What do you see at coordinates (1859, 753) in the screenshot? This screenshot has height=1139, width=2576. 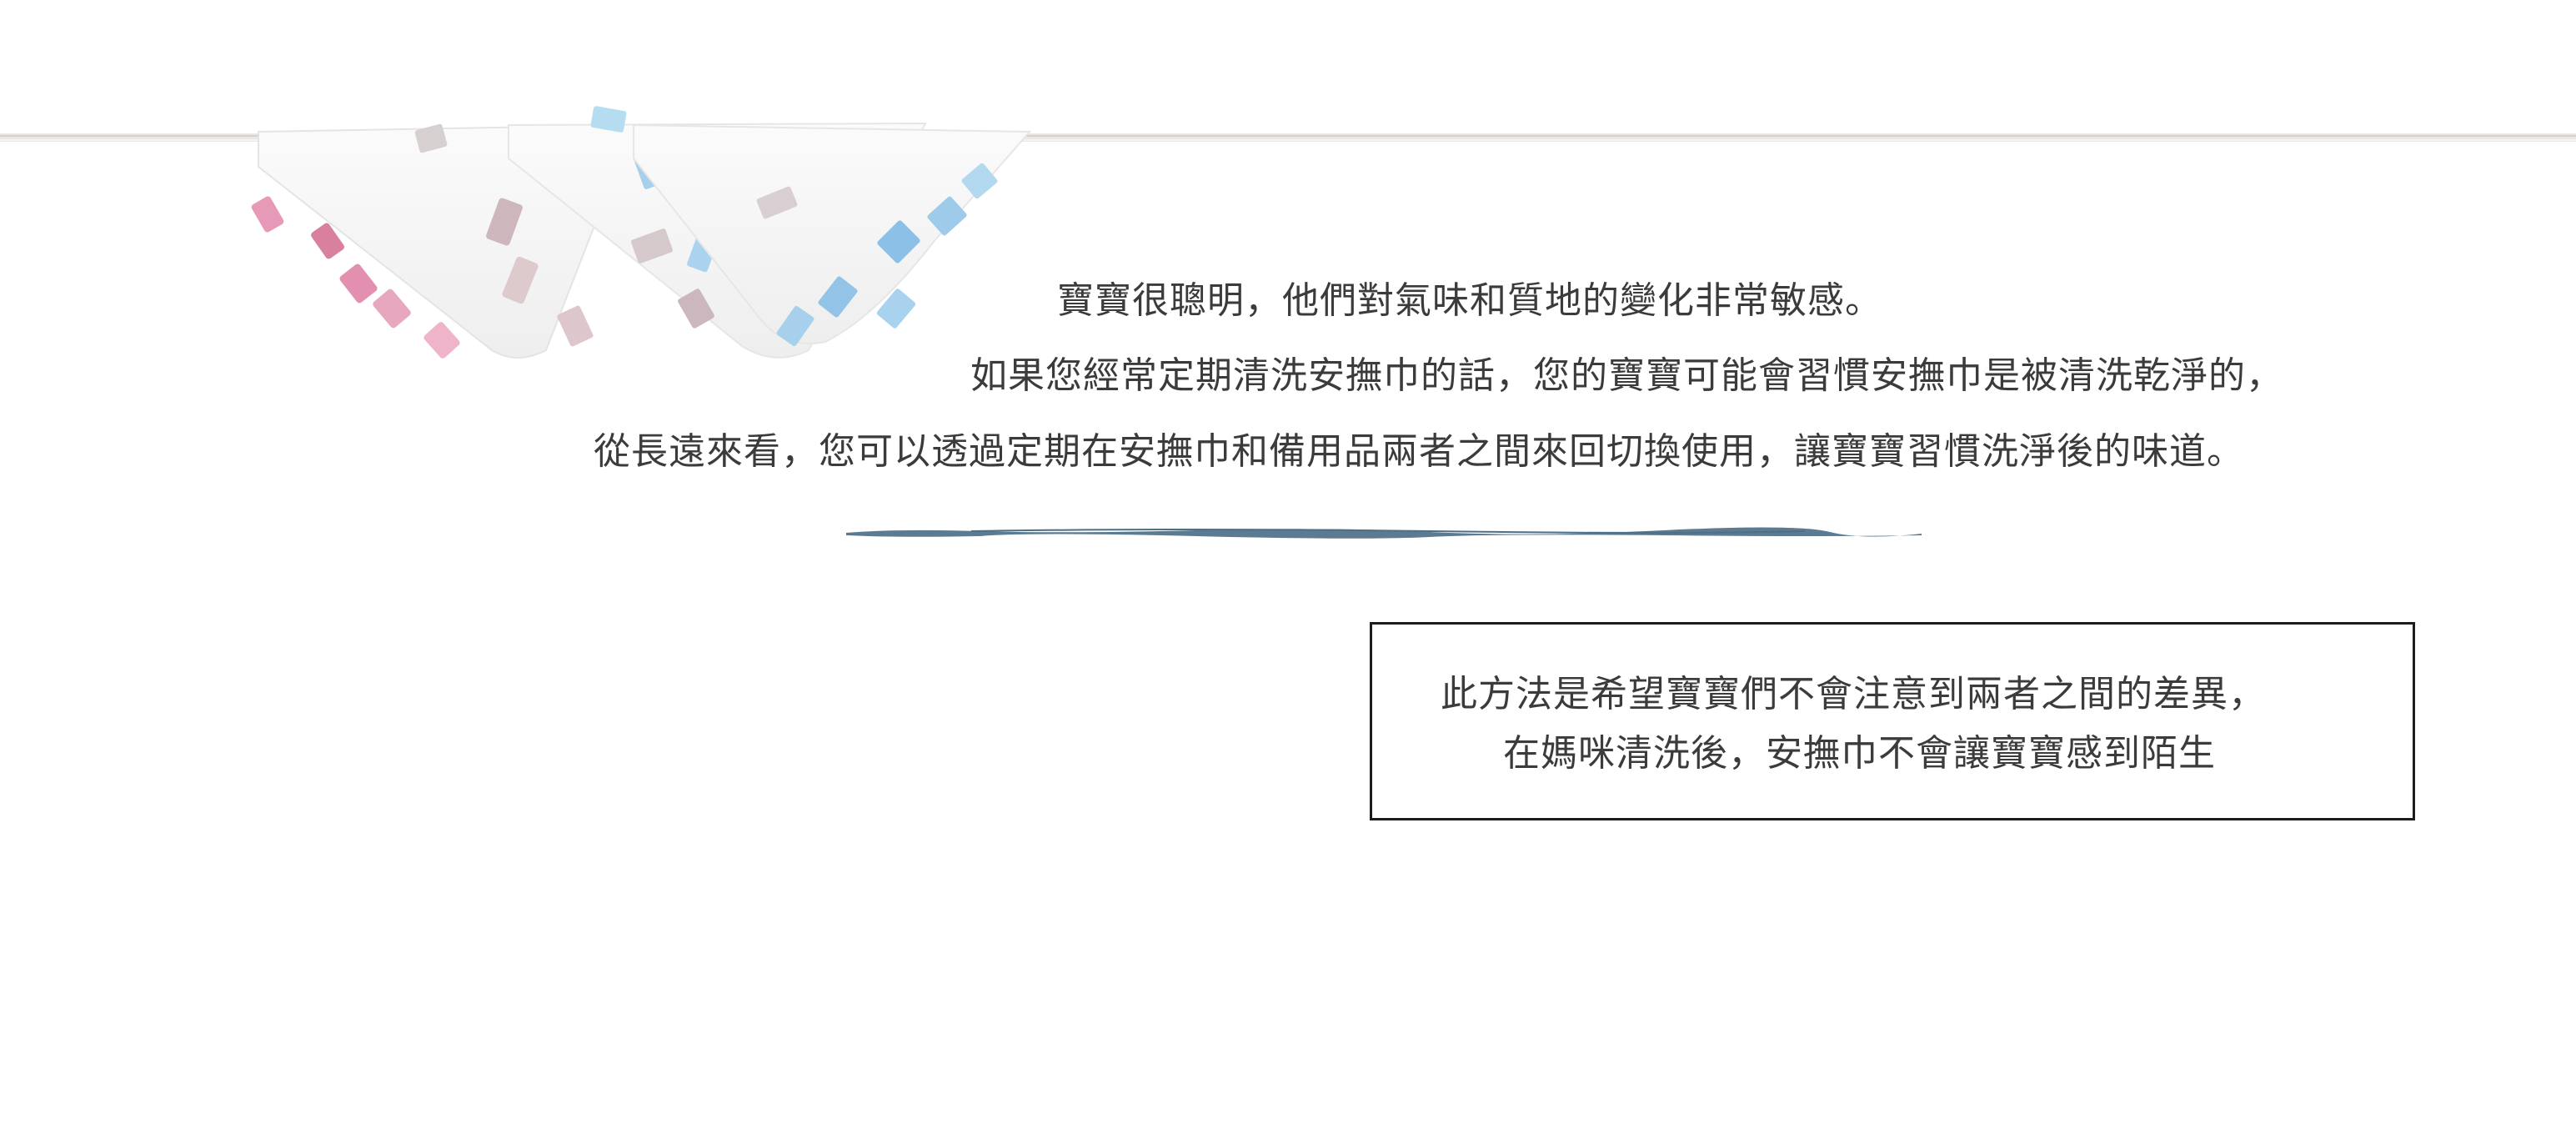 I see `note-line-2: 在媽咪清洗後，安撫巾不會讓寶寶感到陌生` at bounding box center [1859, 753].